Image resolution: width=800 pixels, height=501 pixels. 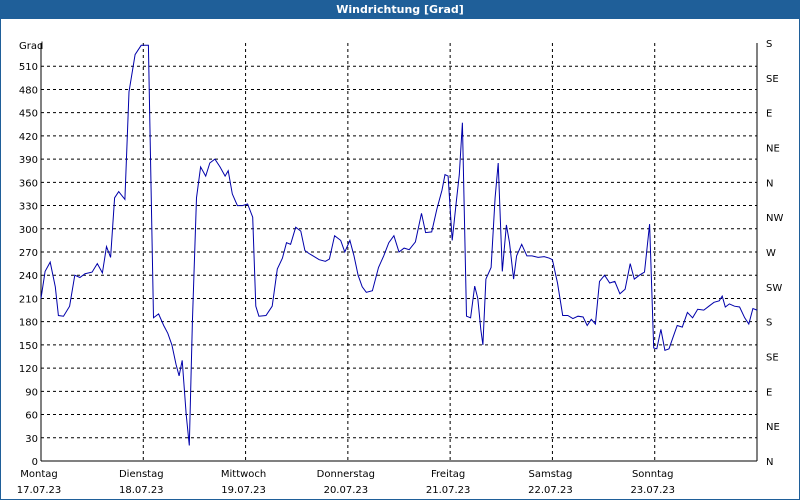 I want to click on right-tick-label: W, so click(x=771, y=253).